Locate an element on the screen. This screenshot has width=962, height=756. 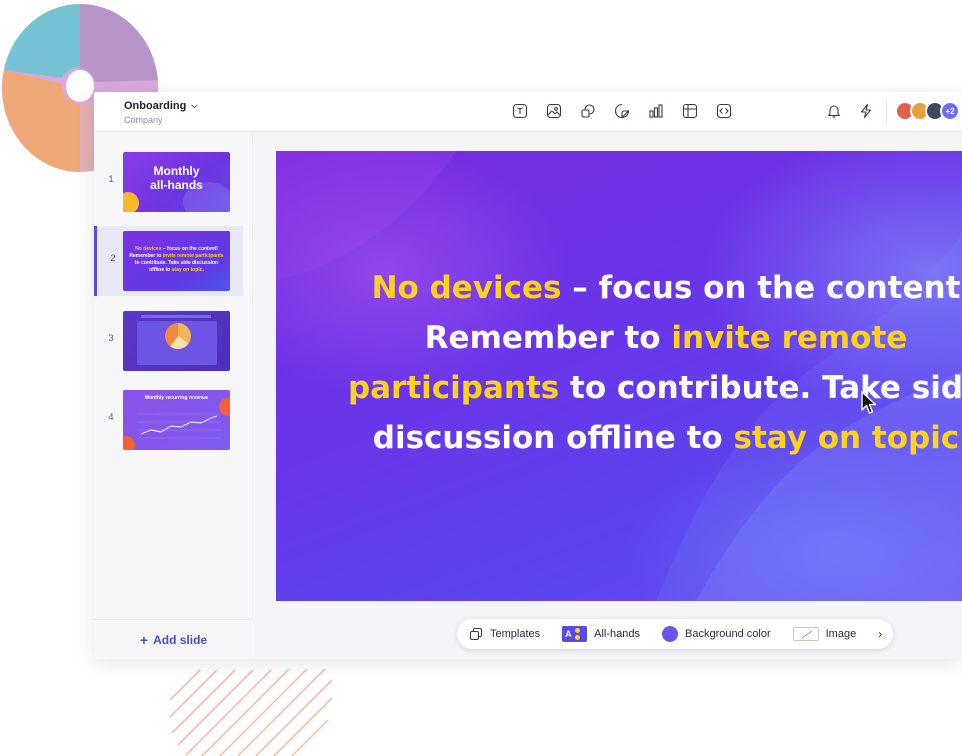
lightning-icon is located at coordinates (866, 111).